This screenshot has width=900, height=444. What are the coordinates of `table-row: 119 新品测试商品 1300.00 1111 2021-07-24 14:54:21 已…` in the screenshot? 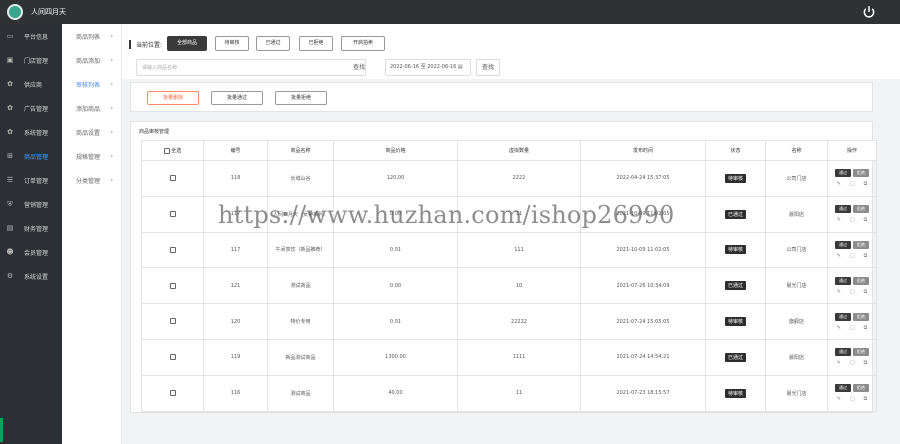 It's located at (509, 357).